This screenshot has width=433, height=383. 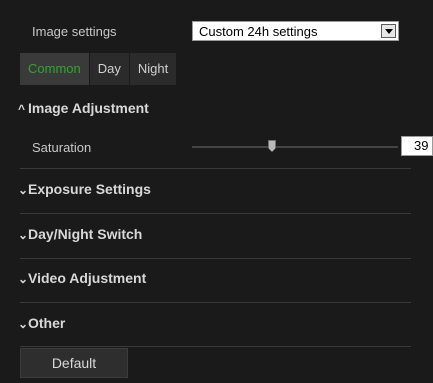 I want to click on image-settings-label: Image settings, so click(x=74, y=31).